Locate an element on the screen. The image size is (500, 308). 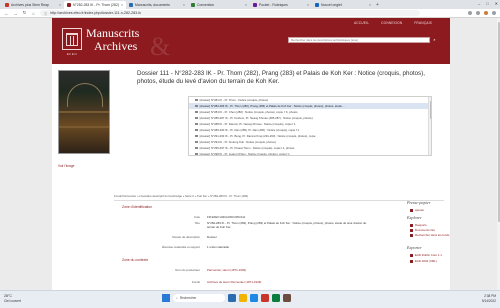
image-icon is located at coordinates (411, 230).